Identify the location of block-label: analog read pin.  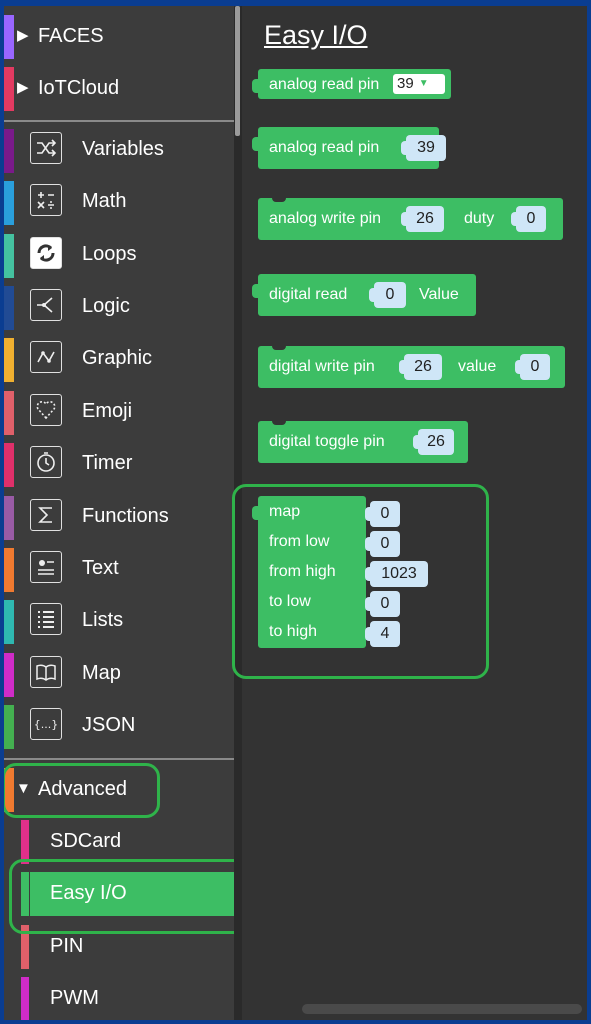
(324, 84).